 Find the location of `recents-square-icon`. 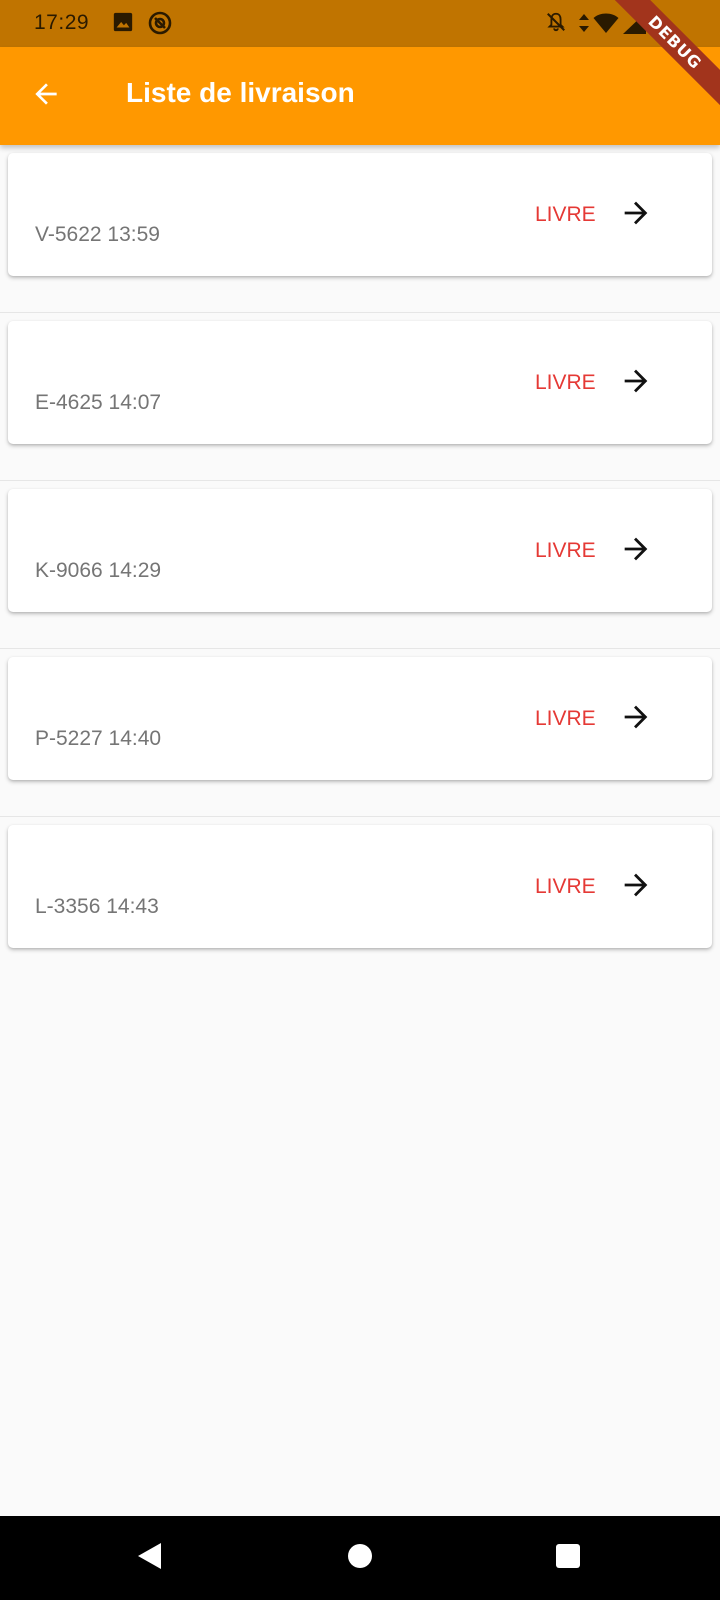

recents-square-icon is located at coordinates (568, 1558).